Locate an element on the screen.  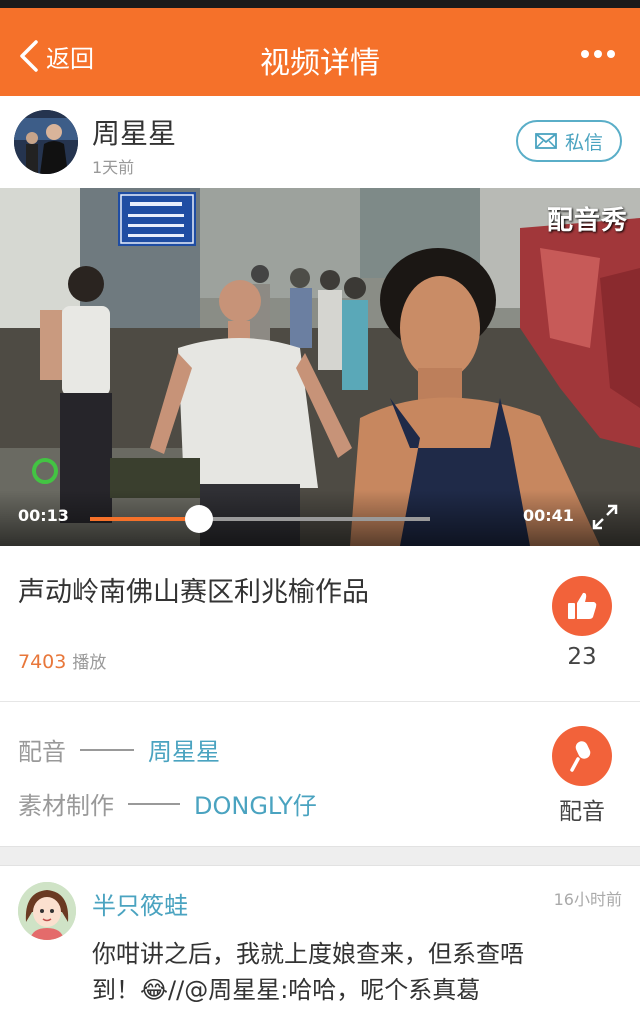
like-button is located at coordinates (582, 606).